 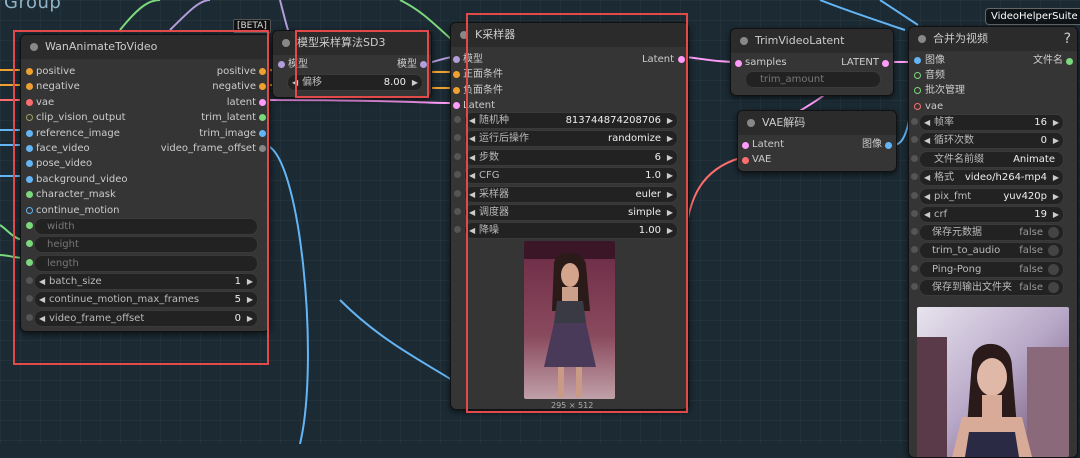 What do you see at coordinates (146, 318) in the screenshot?
I see `value-widget: ◀ video_frame_offset 0 ▶` at bounding box center [146, 318].